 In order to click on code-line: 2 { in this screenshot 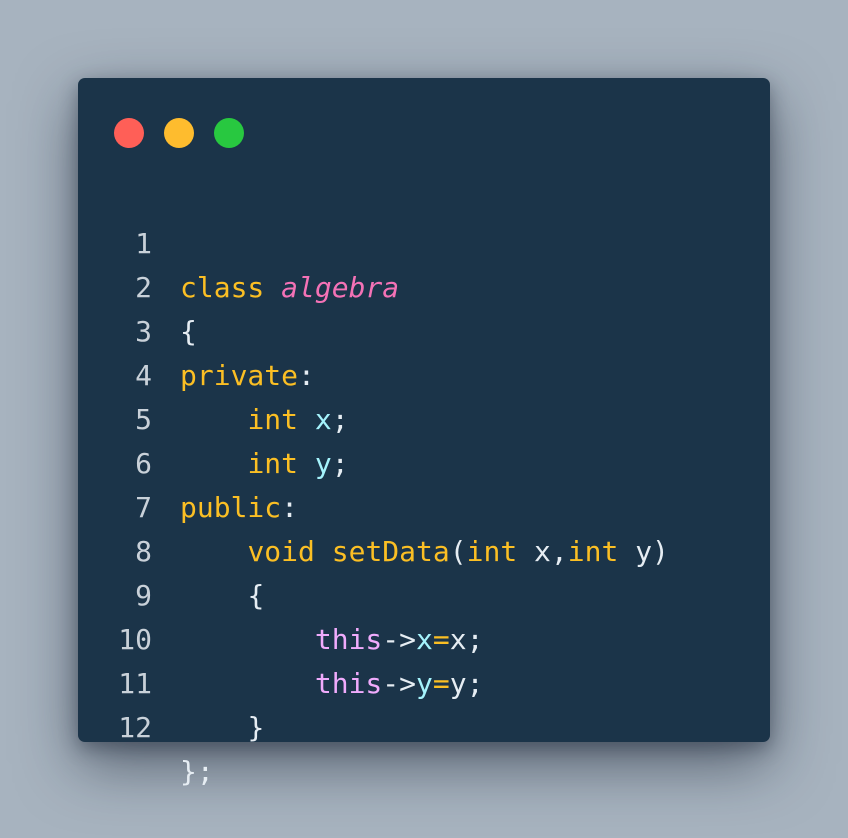, I will do `click(424, 285)`.